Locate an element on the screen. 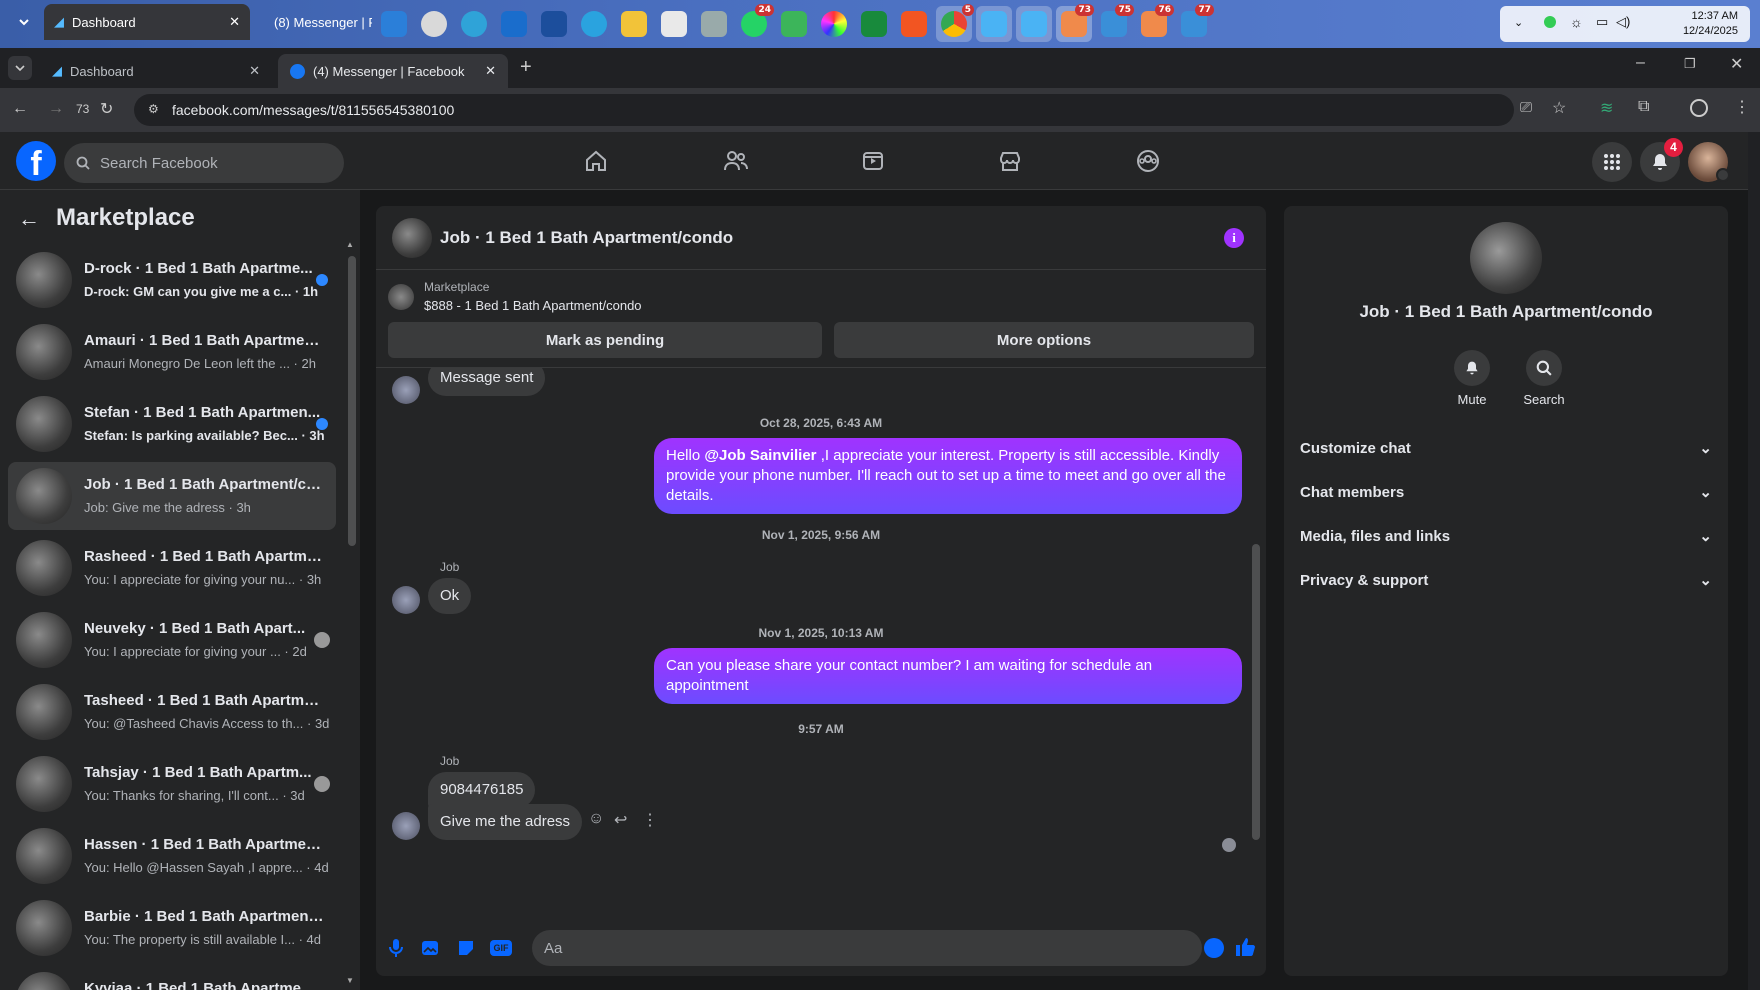  sidebar-scrollbar is located at coordinates (352, 401).